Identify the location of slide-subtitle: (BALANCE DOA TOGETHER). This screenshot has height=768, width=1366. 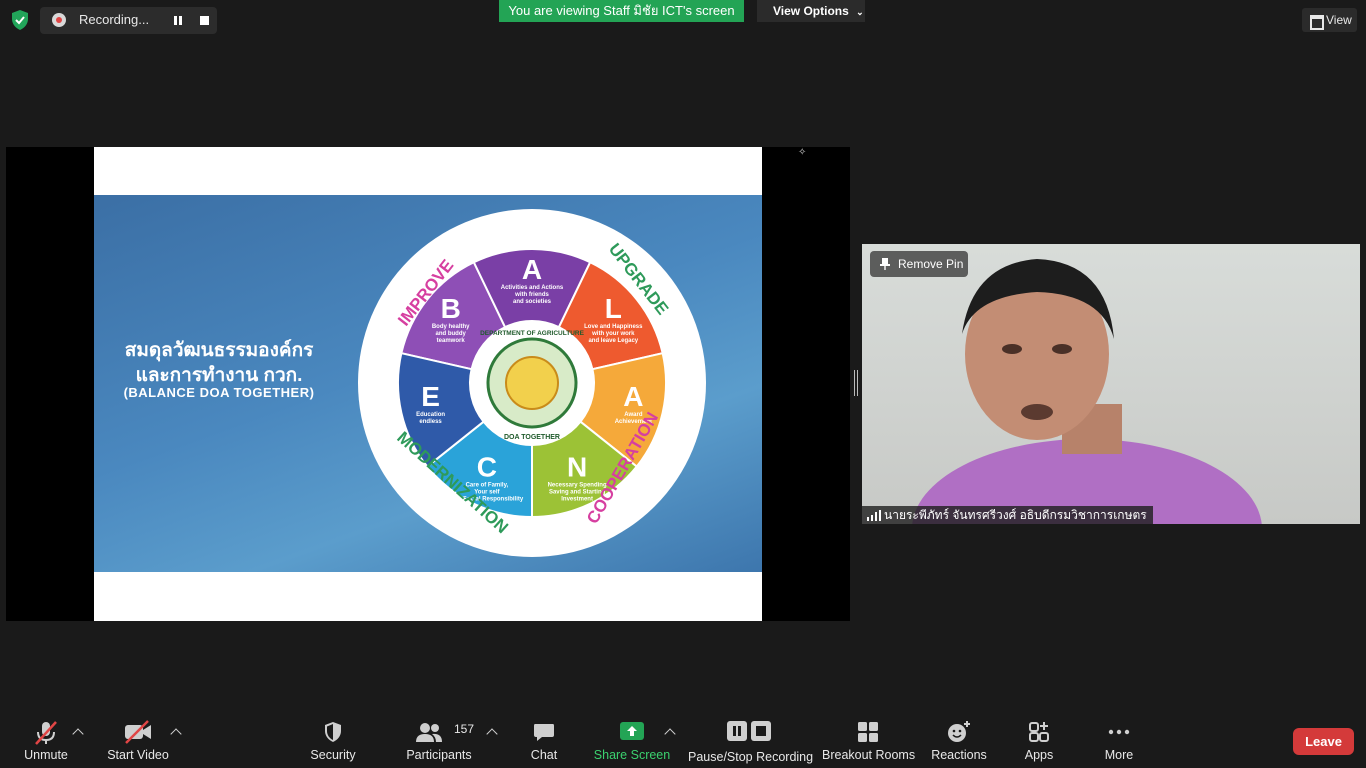
(219, 392).